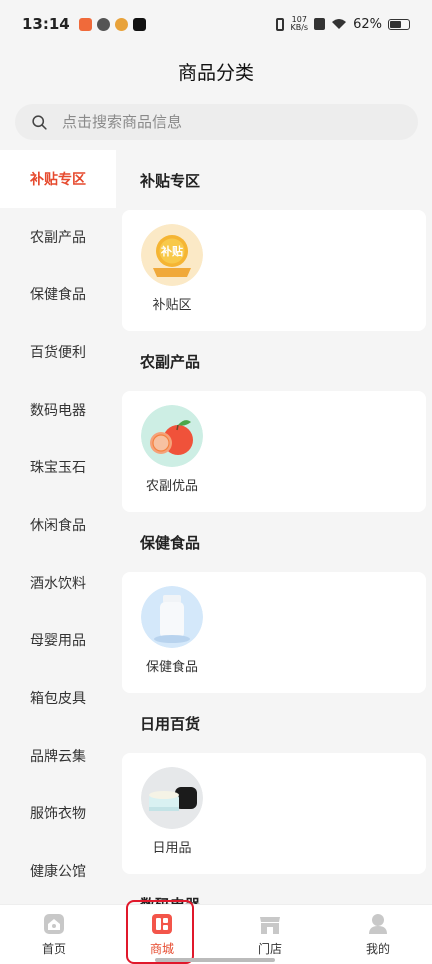  I want to click on sidebar-item-subsidy: 补贴专区, so click(58, 179).